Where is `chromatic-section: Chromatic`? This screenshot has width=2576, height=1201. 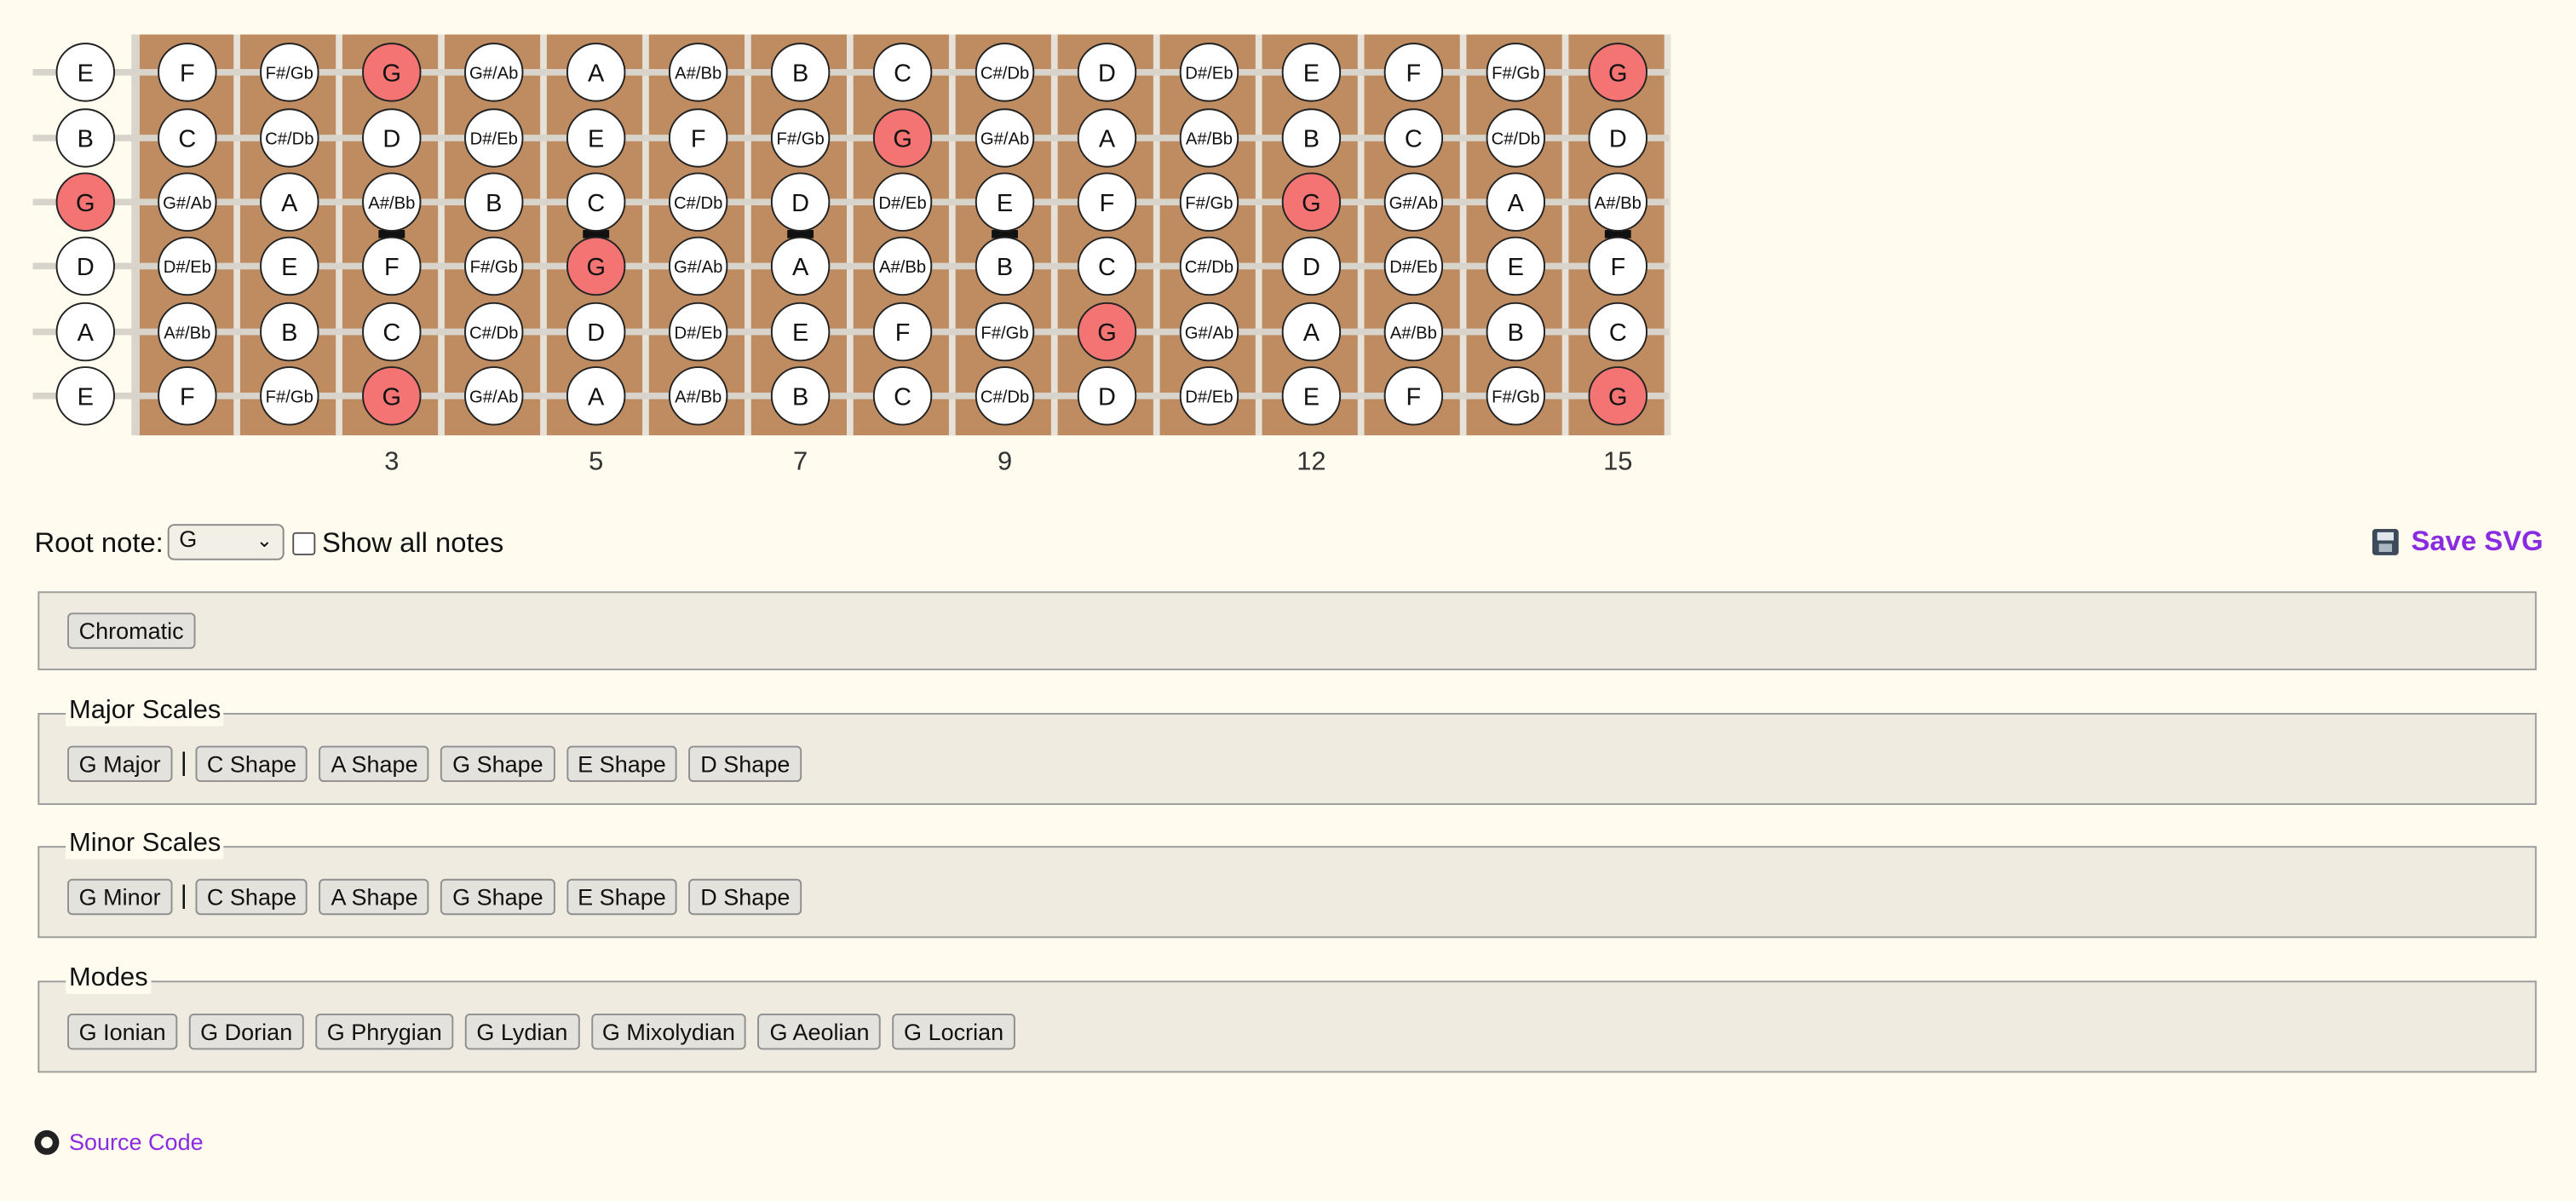 chromatic-section: Chromatic is located at coordinates (1287, 630).